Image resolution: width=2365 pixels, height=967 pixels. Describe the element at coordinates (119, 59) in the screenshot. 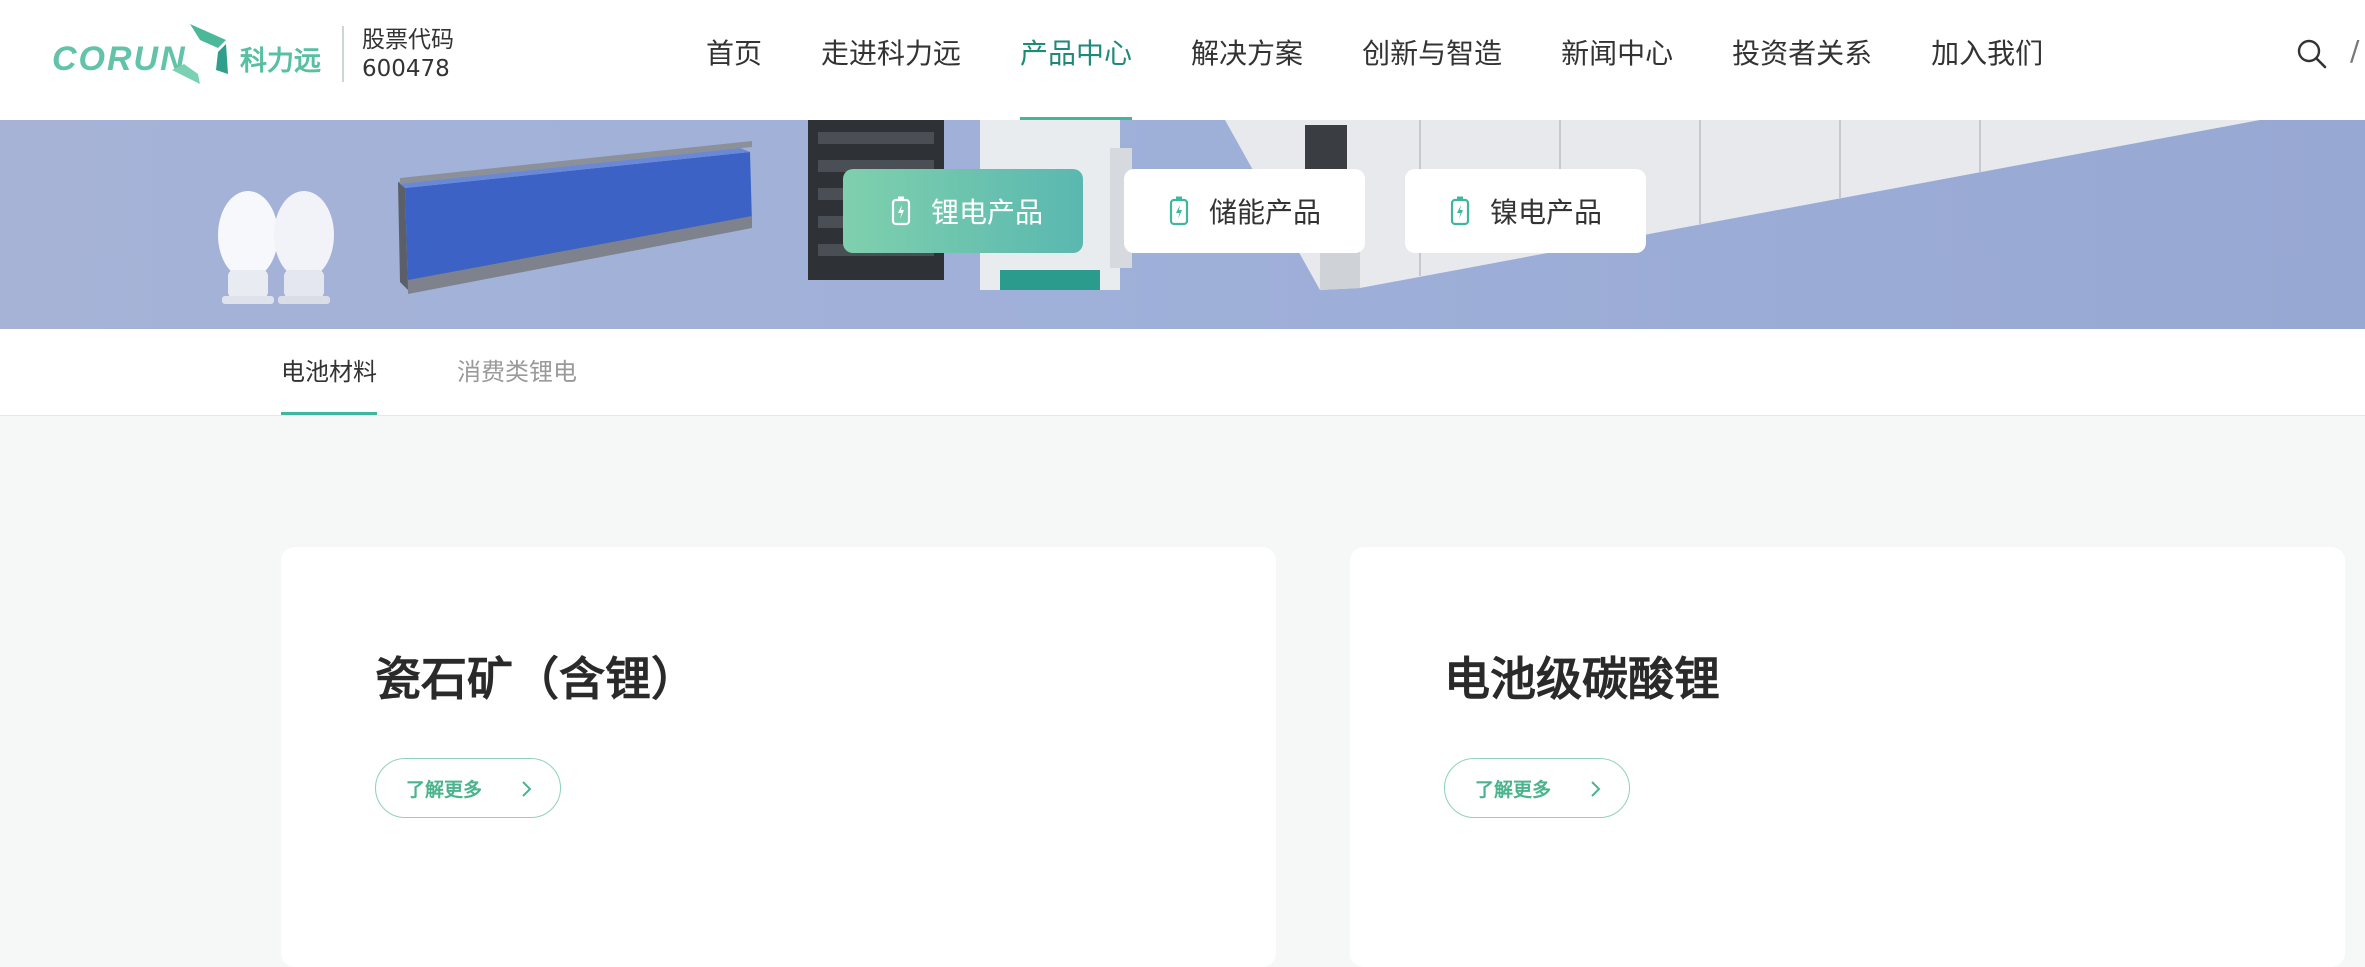

I see `svg-text: CORUN` at that location.